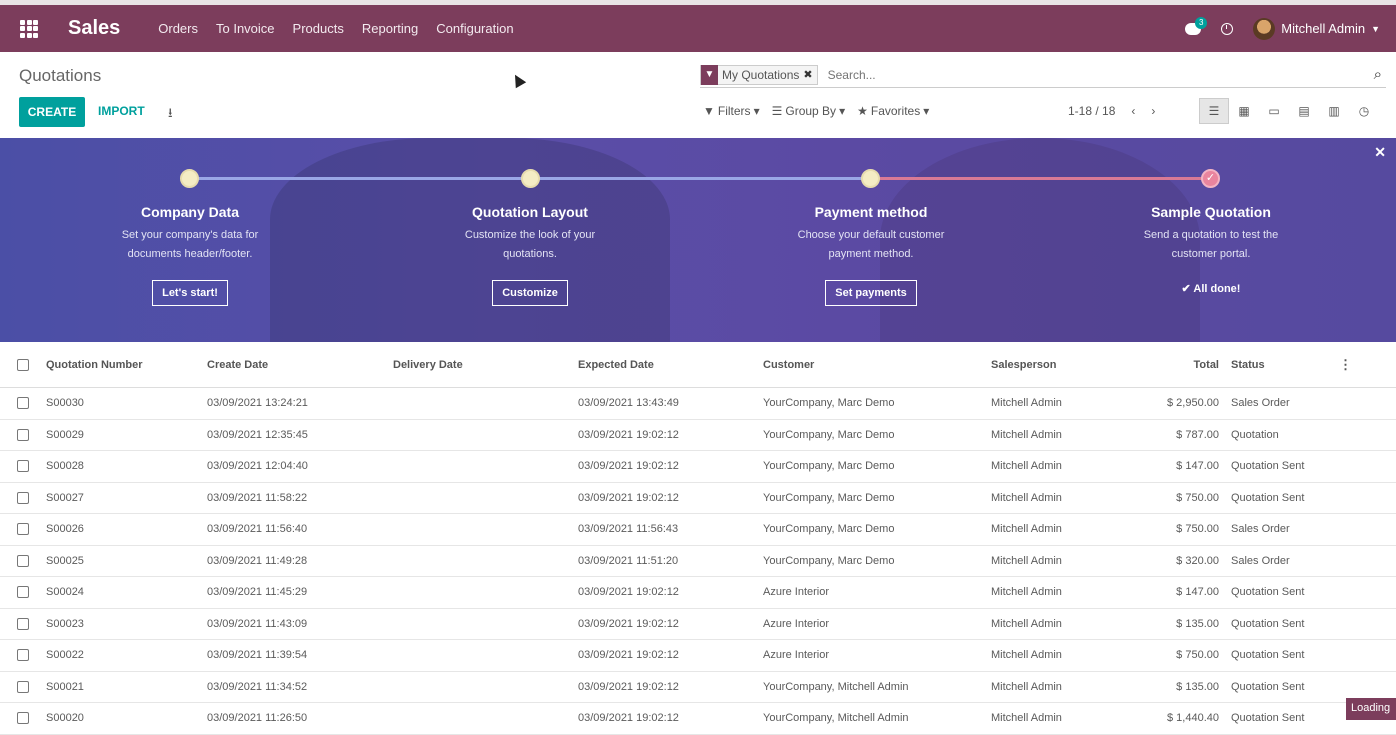 This screenshot has height=735, width=1396. I want to click on menu-reporting: Reporting, so click(390, 28).